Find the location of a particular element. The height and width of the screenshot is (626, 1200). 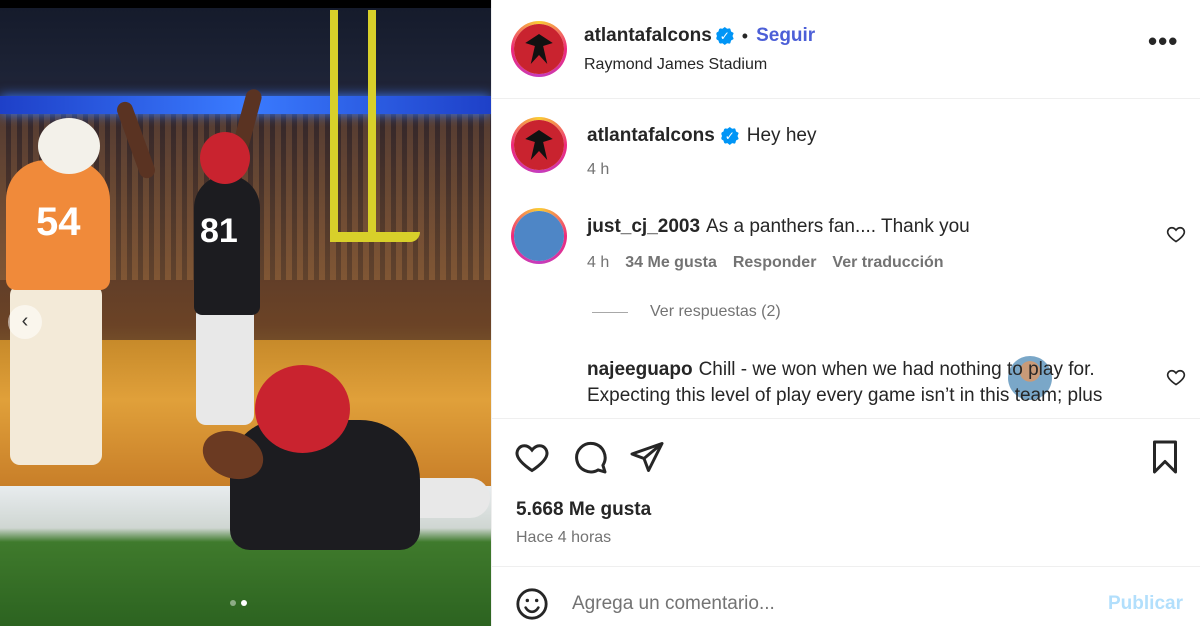

caption-meta: 4 h is located at coordinates (598, 170).